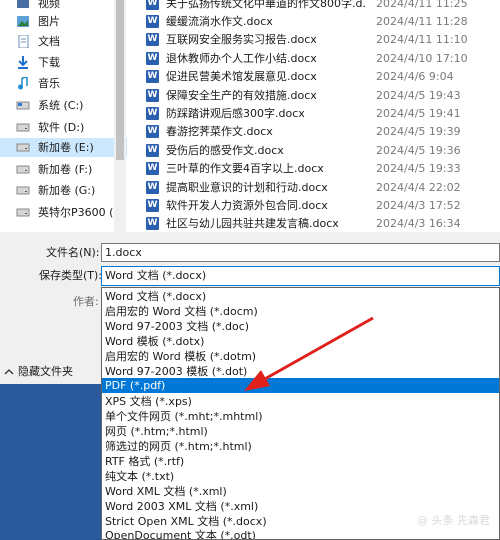 This screenshot has height=540, width=500. What do you see at coordinates (156, 275) in the screenshot?
I see `save-type-value: Word 文档 (*.docx)` at bounding box center [156, 275].